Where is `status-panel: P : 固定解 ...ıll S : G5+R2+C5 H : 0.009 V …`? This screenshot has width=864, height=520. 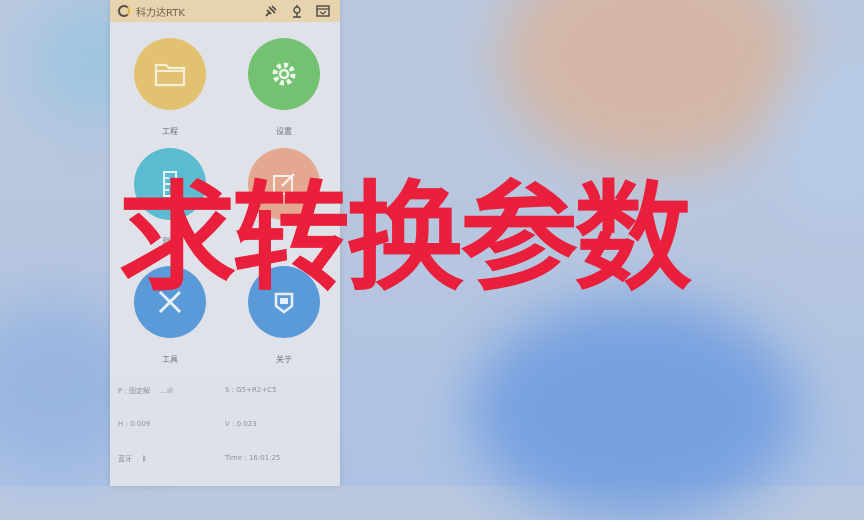 status-panel: P : 固定解 ...ıll S : G5+R2+C5 H : 0.009 V … is located at coordinates (225, 430).